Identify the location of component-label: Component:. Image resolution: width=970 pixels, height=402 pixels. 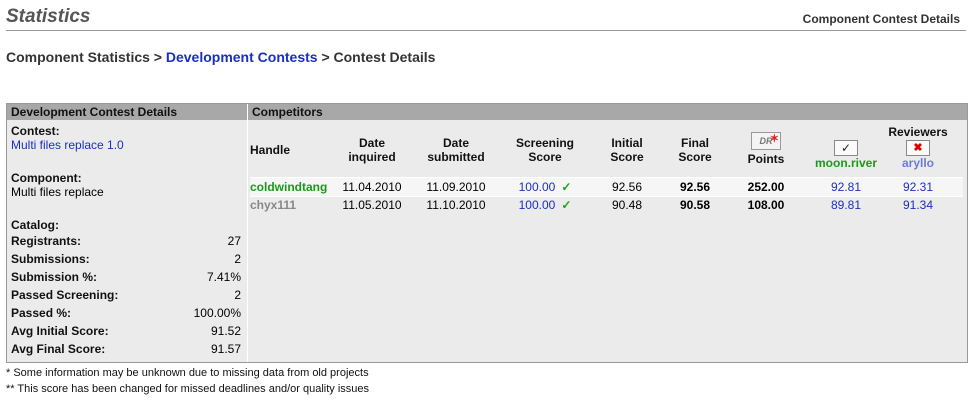
(46, 178).